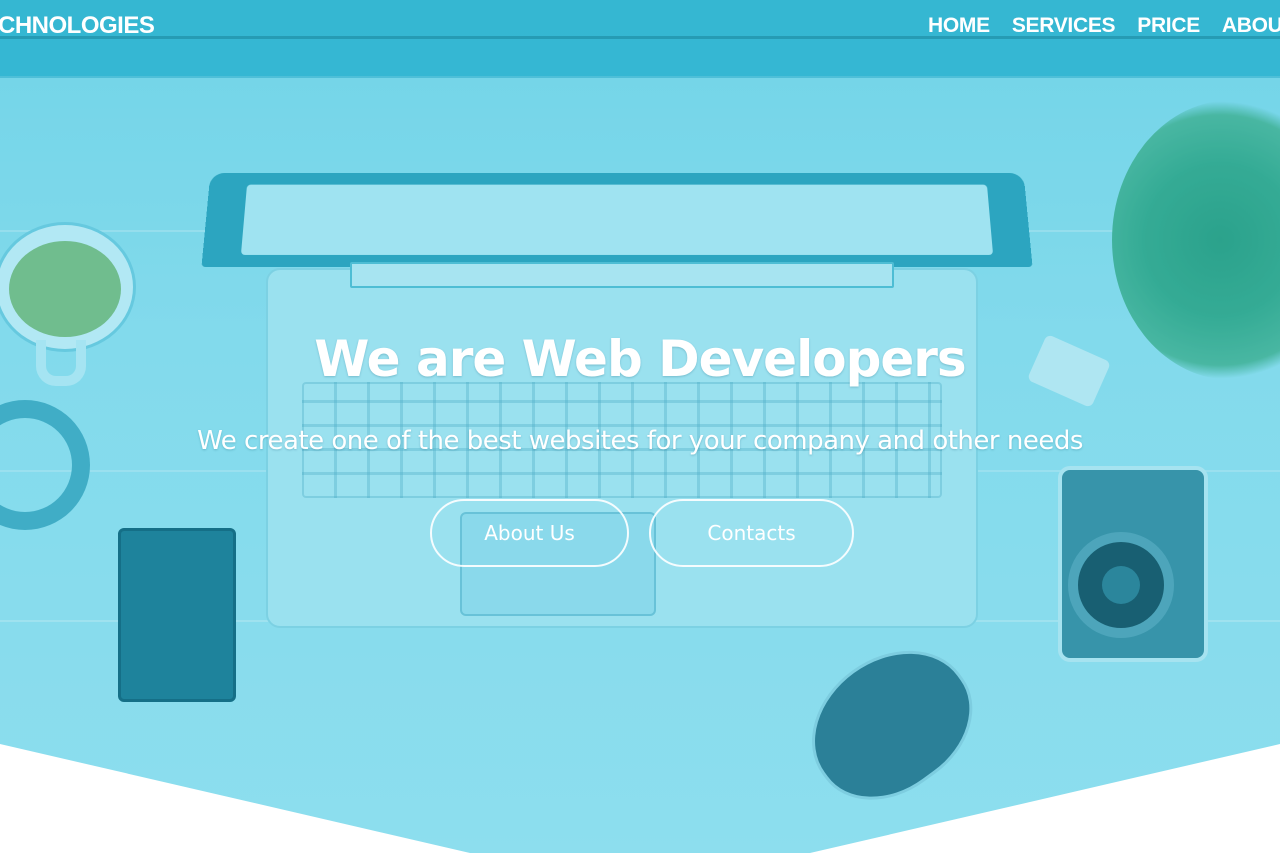 The height and width of the screenshot is (853, 1280). Describe the element at coordinates (529, 533) in the screenshot. I see `about-us-button: About Us` at that location.